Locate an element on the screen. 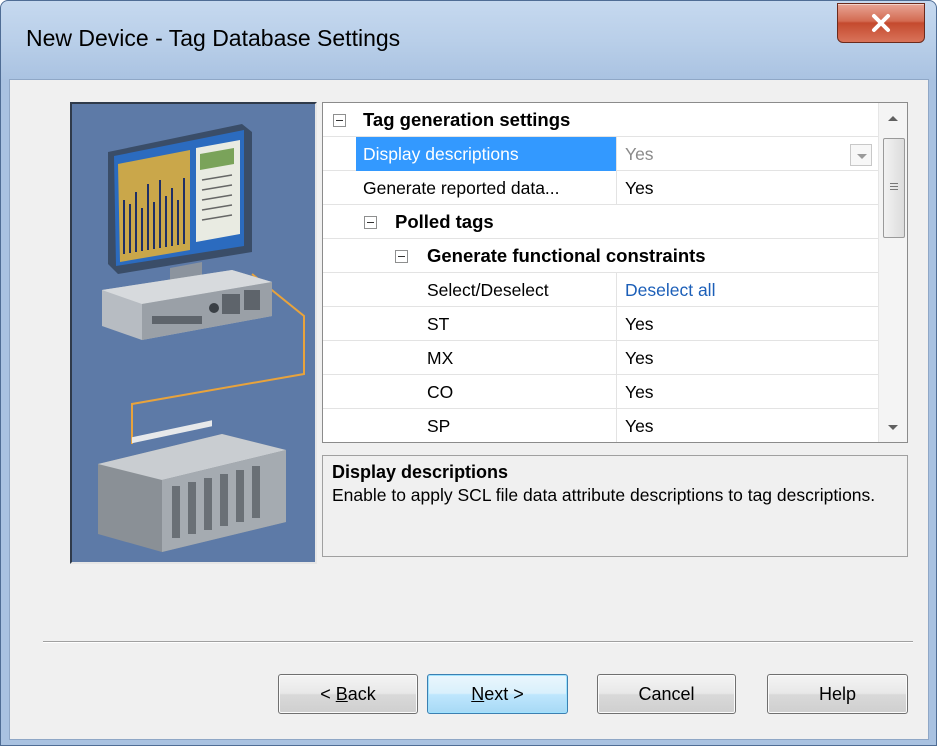 This screenshot has height=746, width=937. property-sp: SP Yes is located at coordinates (600, 425).